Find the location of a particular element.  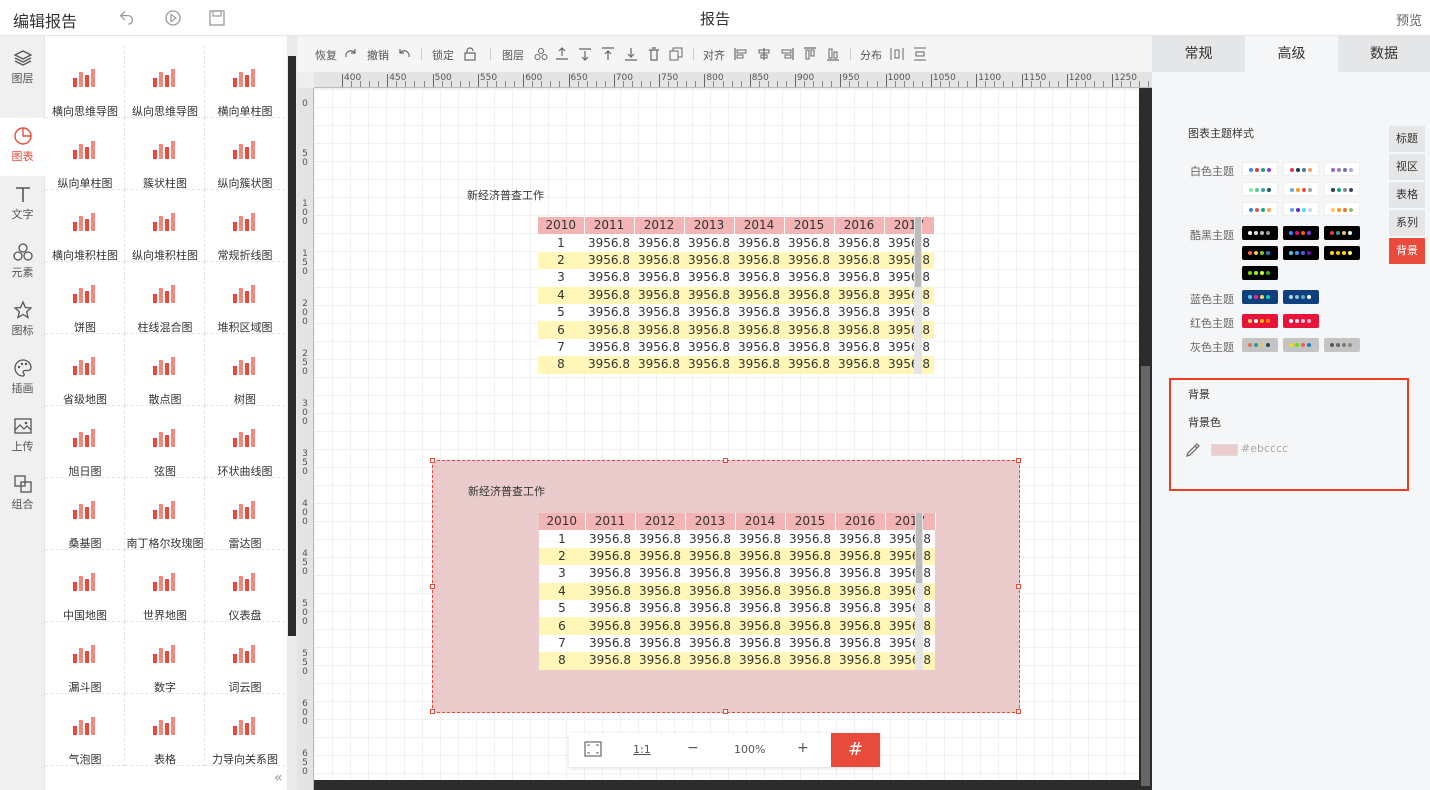

send-backward-icon is located at coordinates (585, 54).